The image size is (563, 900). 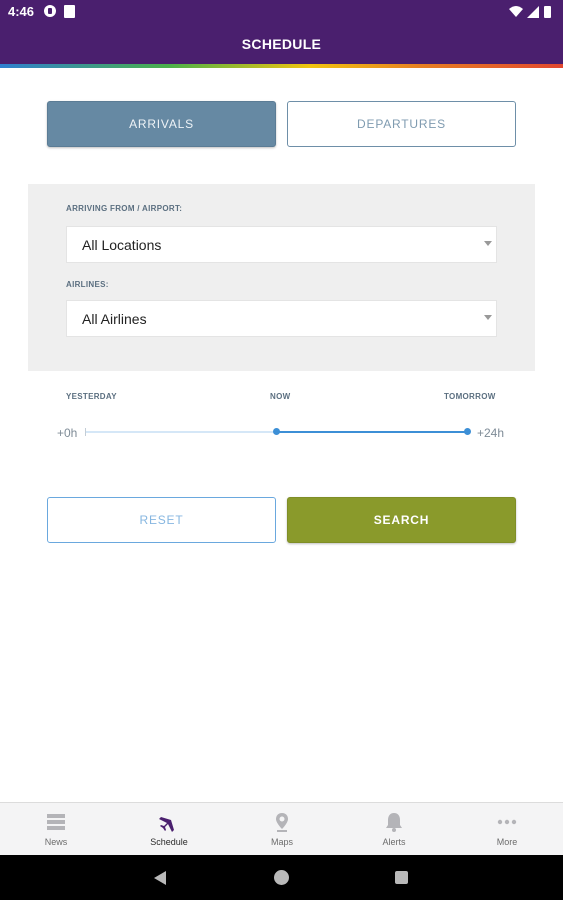 I want to click on recent-apps-icon, so click(x=401, y=877).